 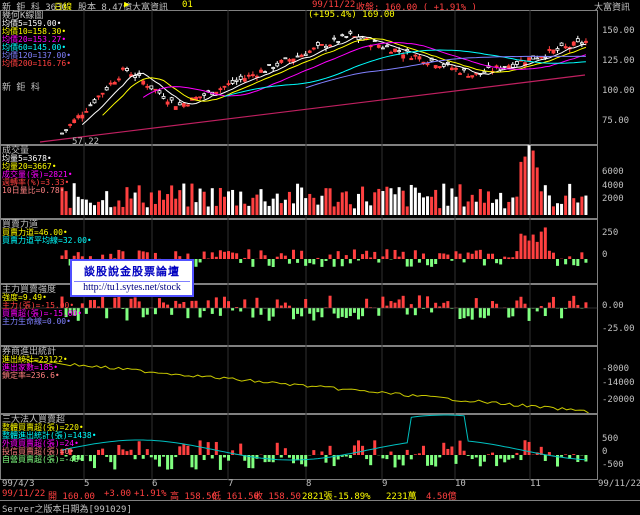 What do you see at coordinates (615, 121) in the screenshot?
I see `y-tick: 75.00` at bounding box center [615, 121].